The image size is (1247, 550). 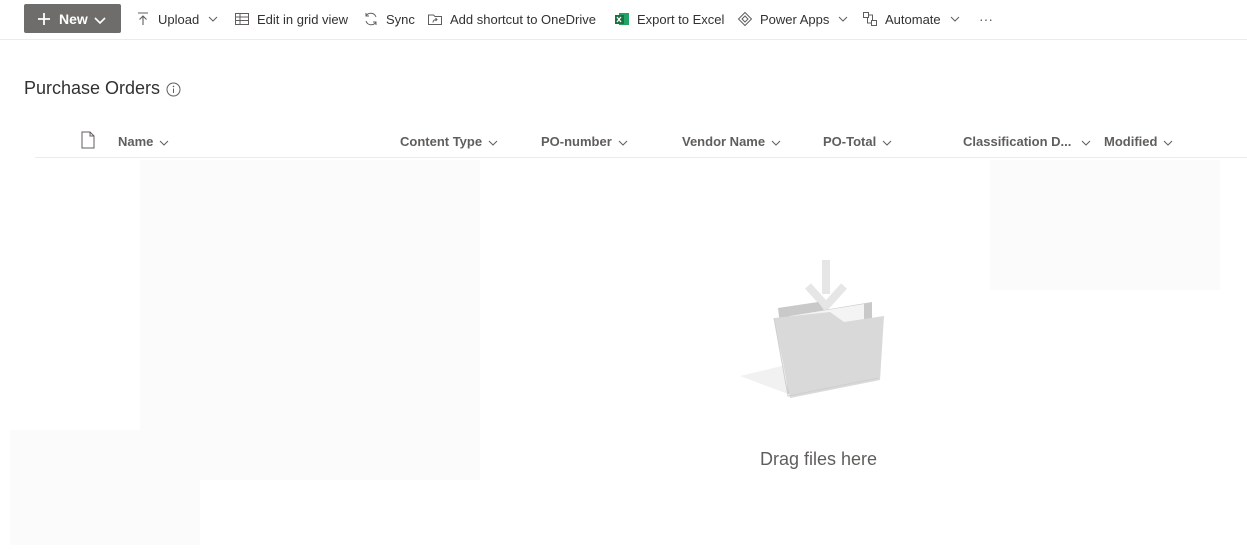 I want to click on column-header-label: Modified, so click(x=1131, y=141).